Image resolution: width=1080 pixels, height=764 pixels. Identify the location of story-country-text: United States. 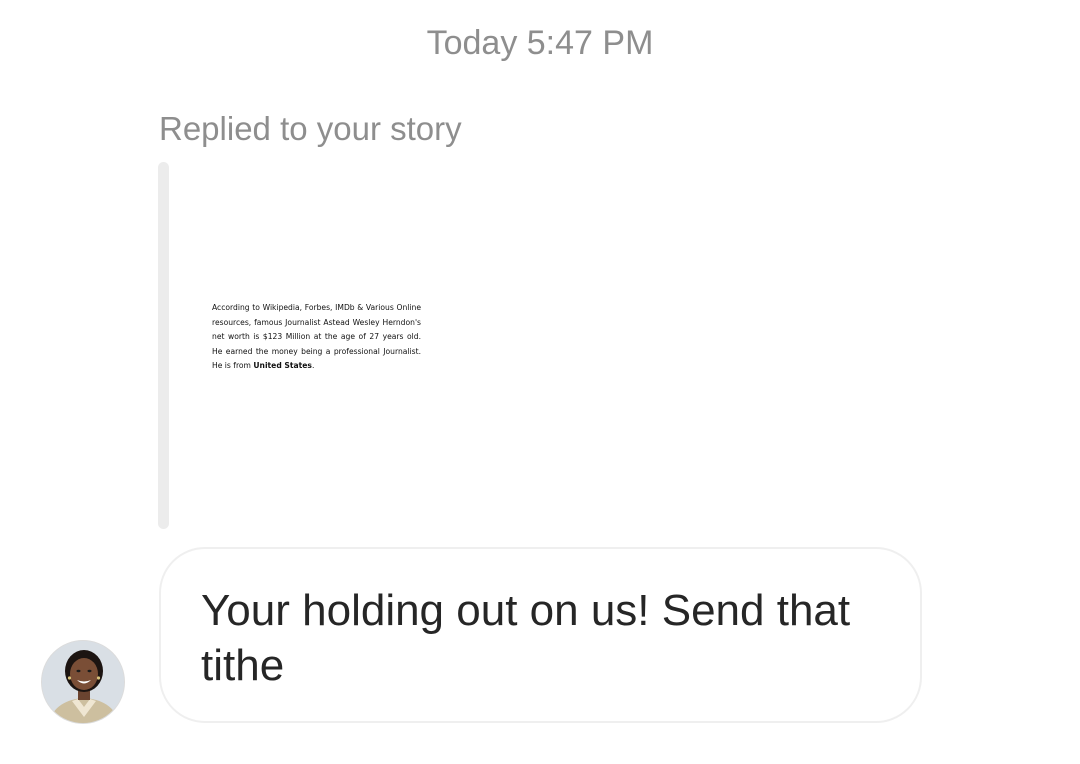
(282, 366).